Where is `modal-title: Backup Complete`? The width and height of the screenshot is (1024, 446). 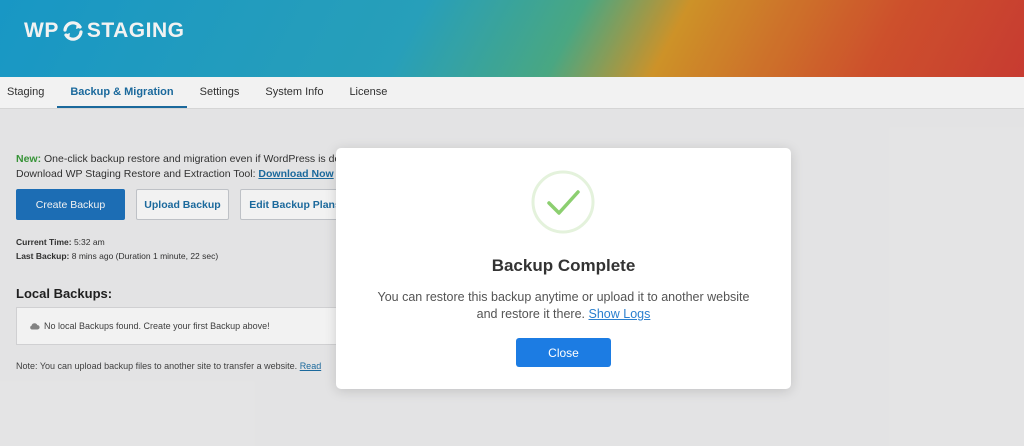
modal-title: Backup Complete is located at coordinates (563, 265).